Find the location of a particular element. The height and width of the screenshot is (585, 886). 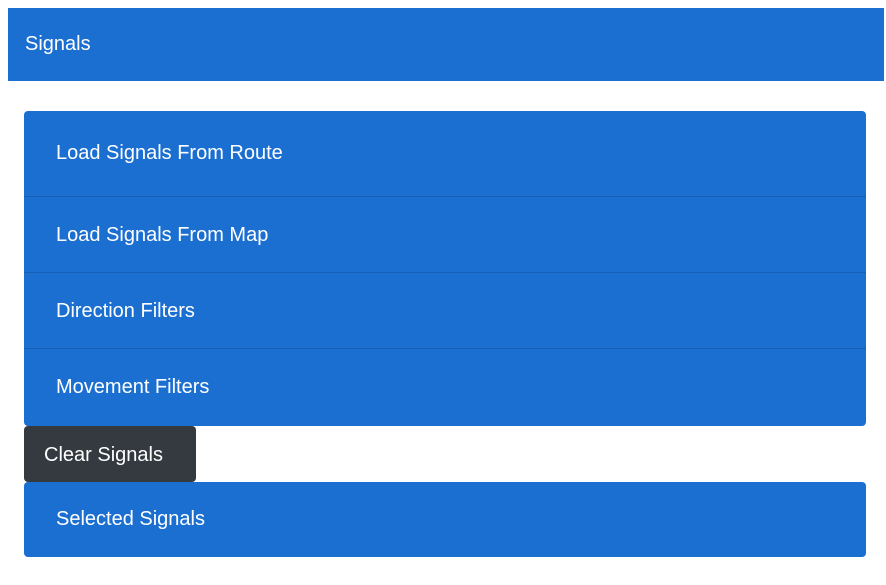

direction-filters-button: Direction Filters is located at coordinates (445, 311).